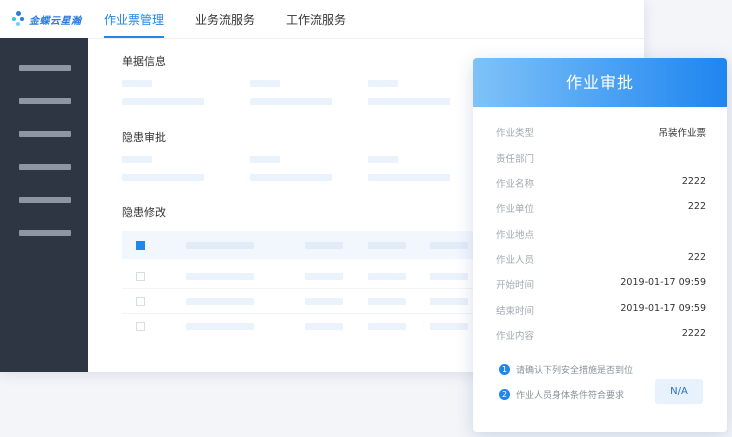 The image size is (732, 437). What do you see at coordinates (570, 395) in the screenshot?
I see `checklist-text: 作业人员身体条件符合要求` at bounding box center [570, 395].